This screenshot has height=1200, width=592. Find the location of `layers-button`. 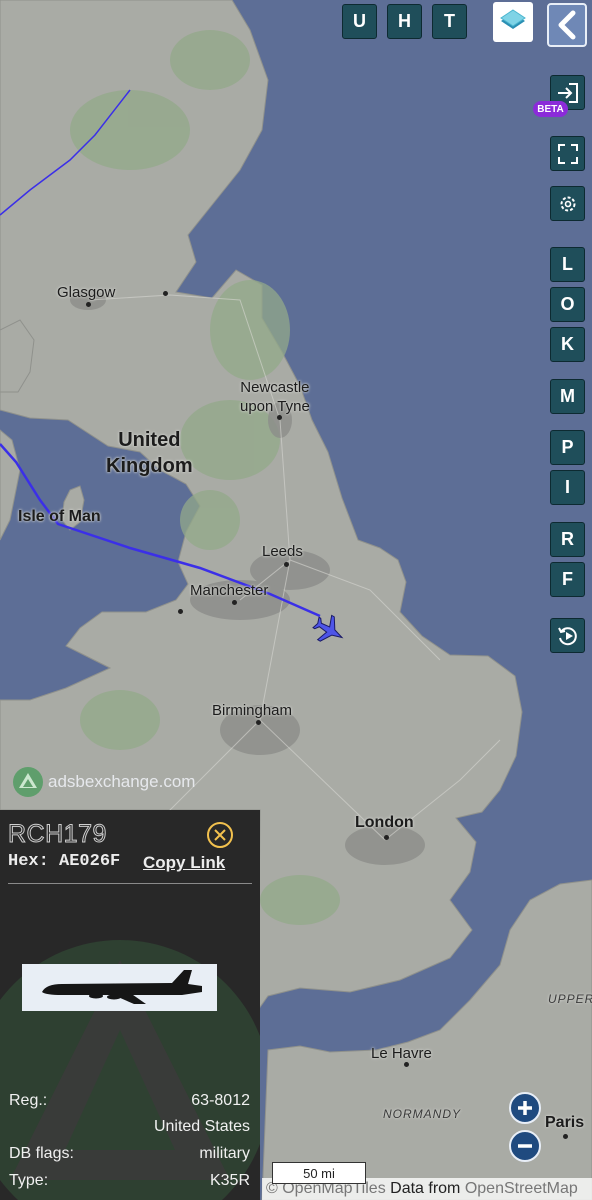

layers-button is located at coordinates (513, 22).